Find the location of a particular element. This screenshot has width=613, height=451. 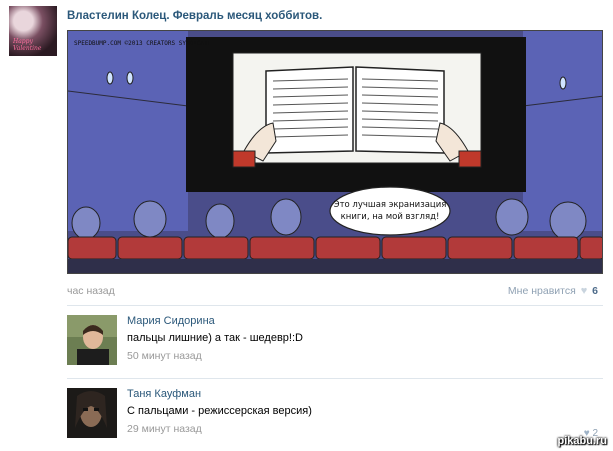

like-button: Мне нравится ♥ 6 is located at coordinates (553, 291).